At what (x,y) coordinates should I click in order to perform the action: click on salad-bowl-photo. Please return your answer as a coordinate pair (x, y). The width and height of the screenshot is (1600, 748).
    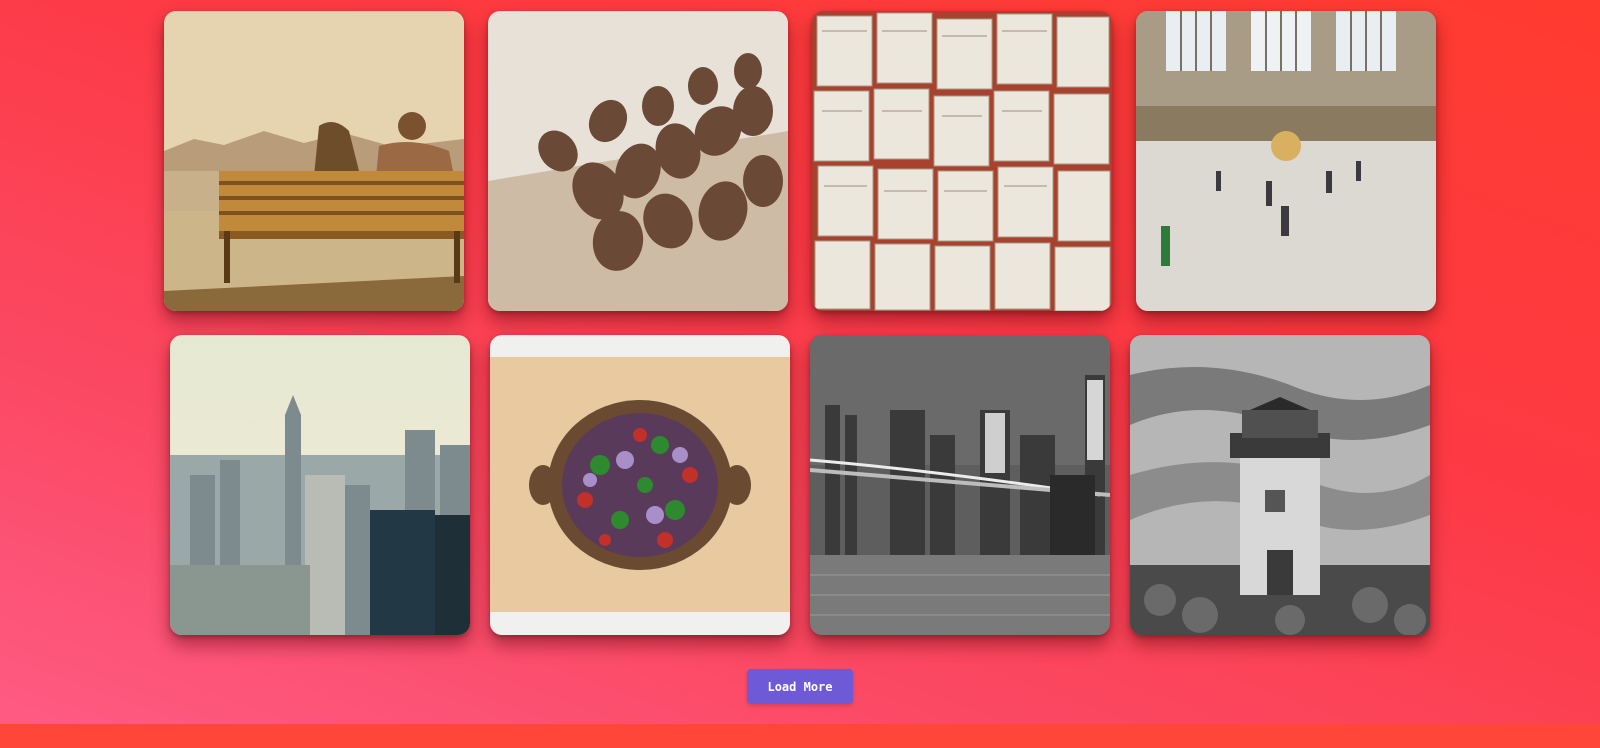
    Looking at the image, I should click on (640, 485).